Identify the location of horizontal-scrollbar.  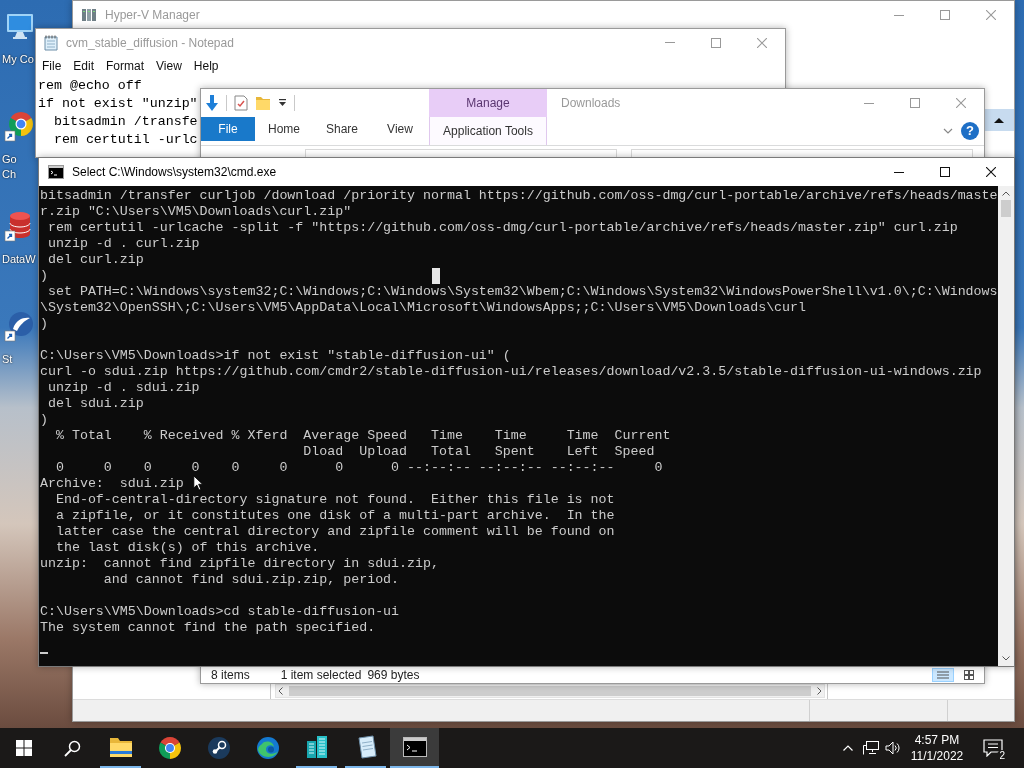
(550, 691).